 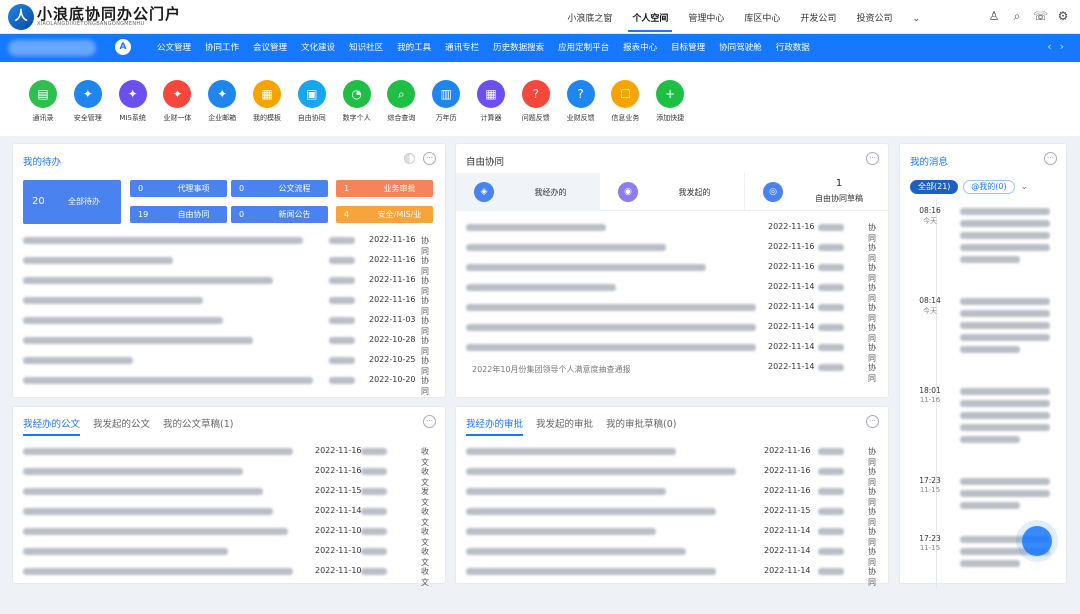 What do you see at coordinates (121, 426) in the screenshot?
I see `tab-docs-initiated: 我发起的公文` at bounding box center [121, 426].